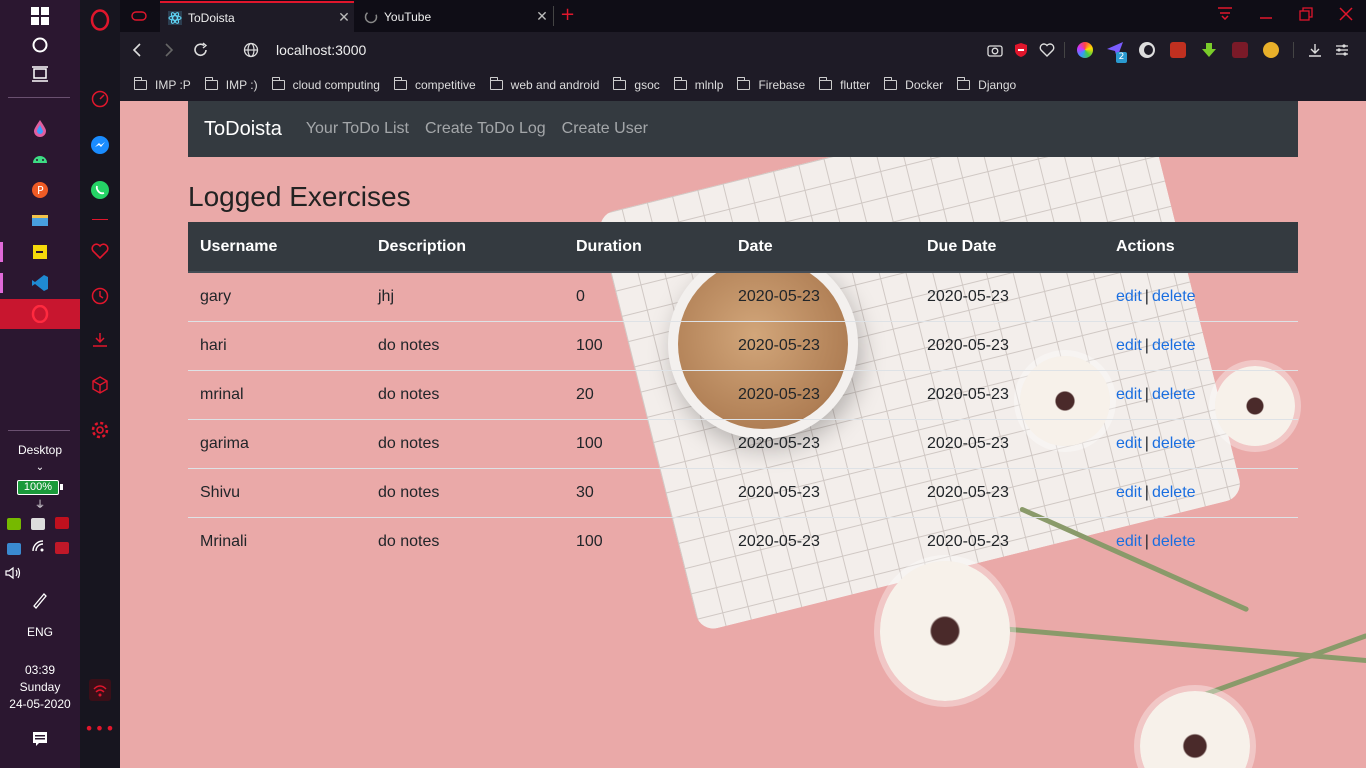 This screenshot has width=1366, height=768. What do you see at coordinates (605, 129) in the screenshot?
I see `nav-create-user: Create User` at bounding box center [605, 129].